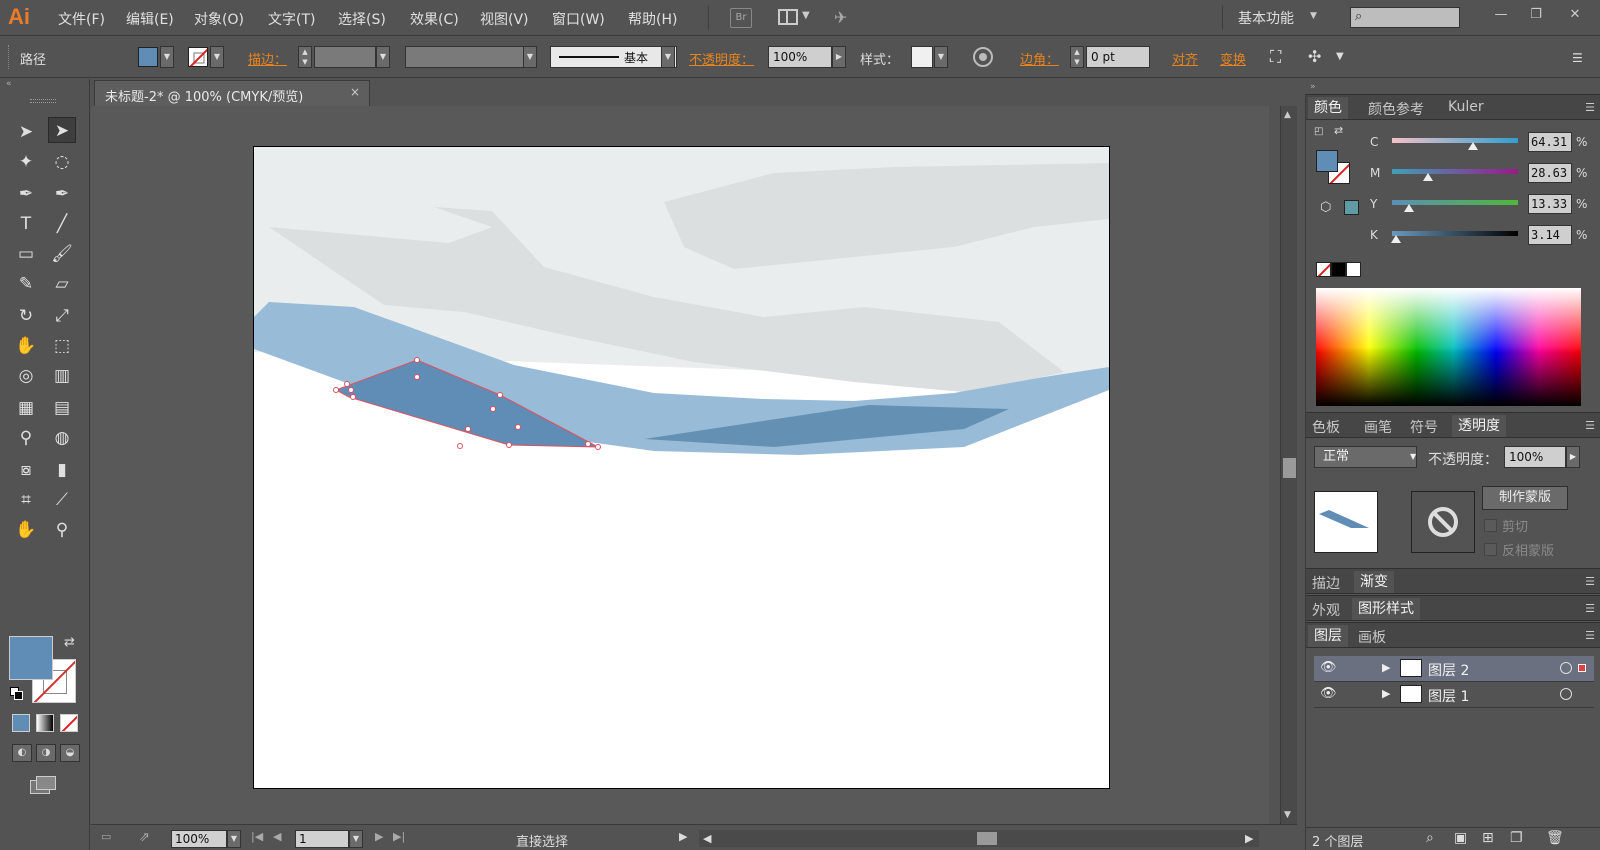  I want to click on layer-target-icon, so click(1566, 668).